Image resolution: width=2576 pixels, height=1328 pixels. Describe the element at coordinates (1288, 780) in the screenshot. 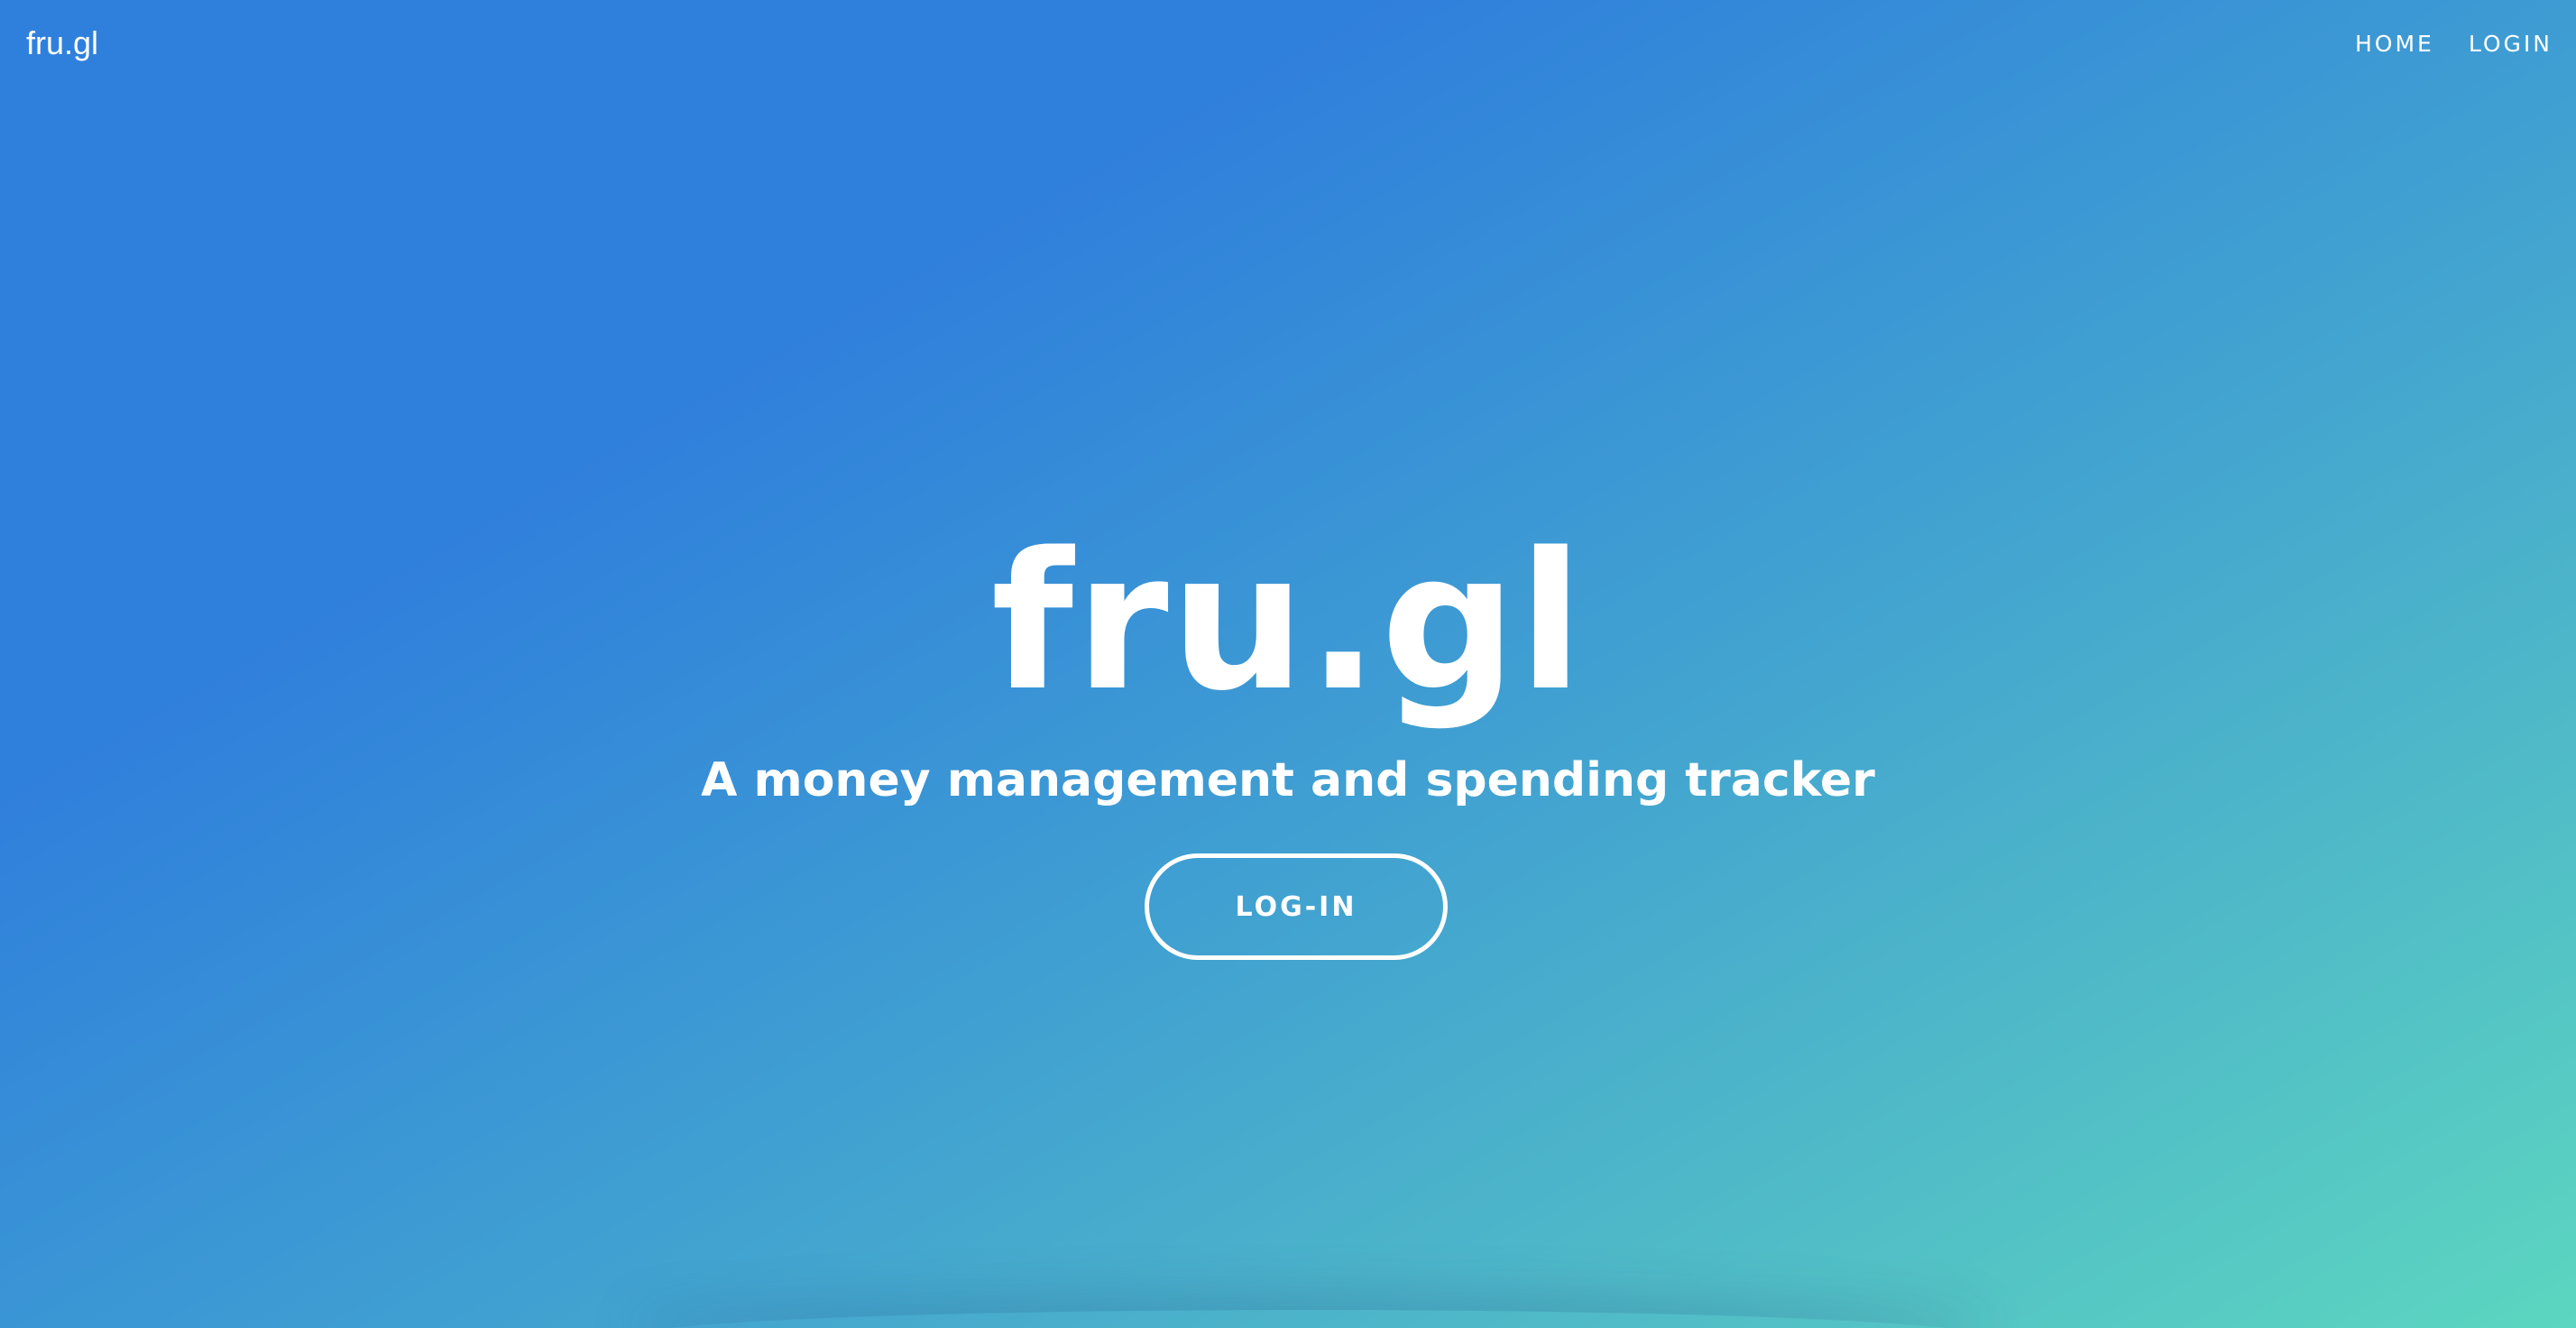

I see `hero-subtitle: A money management and spending tracker` at that location.